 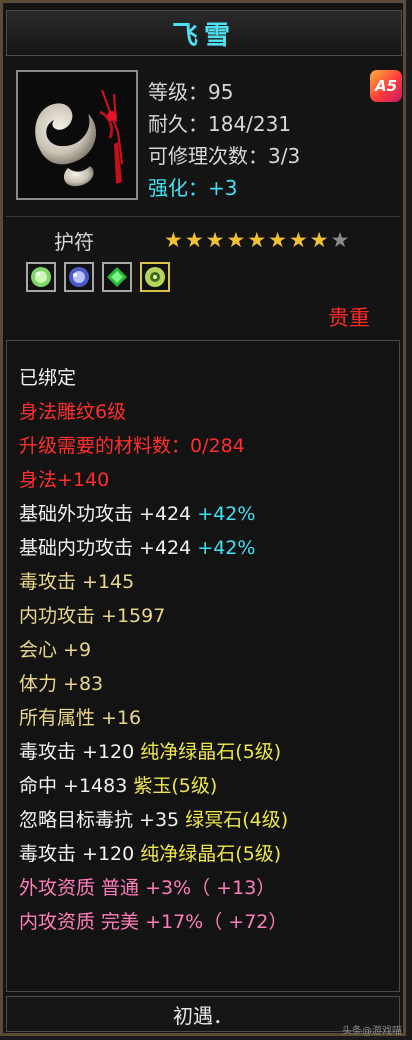 I want to click on upgrade-material-row: 升级需要的材料数：0/284, so click(x=132, y=444).